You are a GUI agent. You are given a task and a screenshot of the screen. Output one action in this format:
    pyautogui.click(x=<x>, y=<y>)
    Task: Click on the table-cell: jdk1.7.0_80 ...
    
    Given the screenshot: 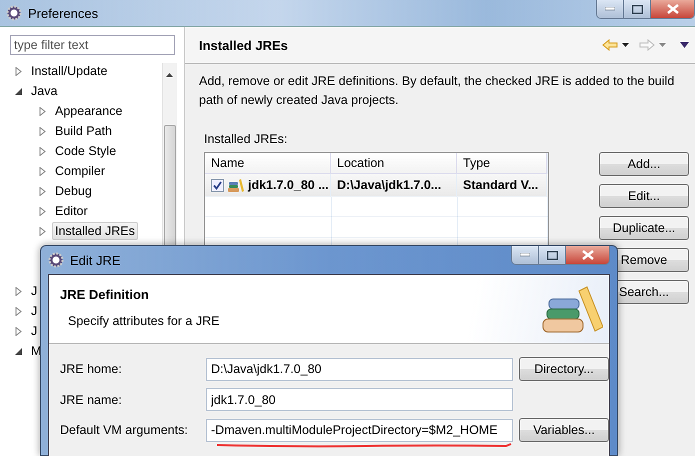 What is the action you would take?
    pyautogui.click(x=288, y=185)
    